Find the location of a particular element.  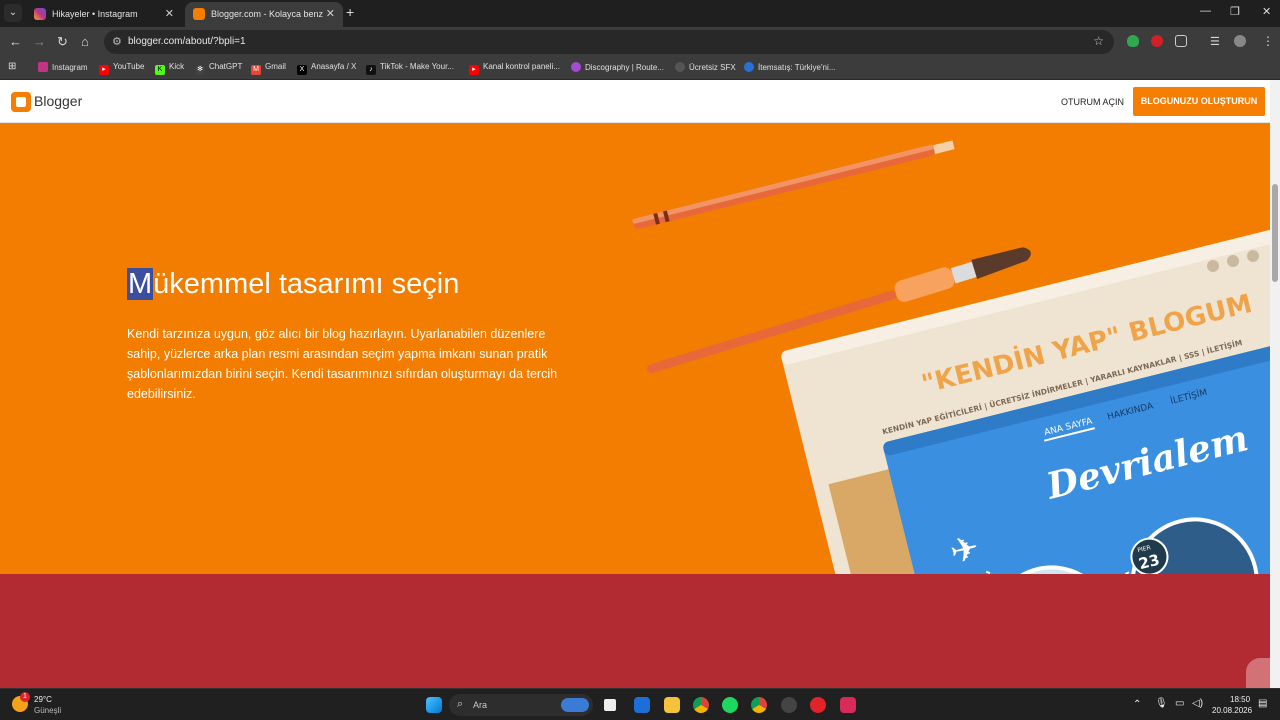

weather-temp: 29°C is located at coordinates (43, 699).